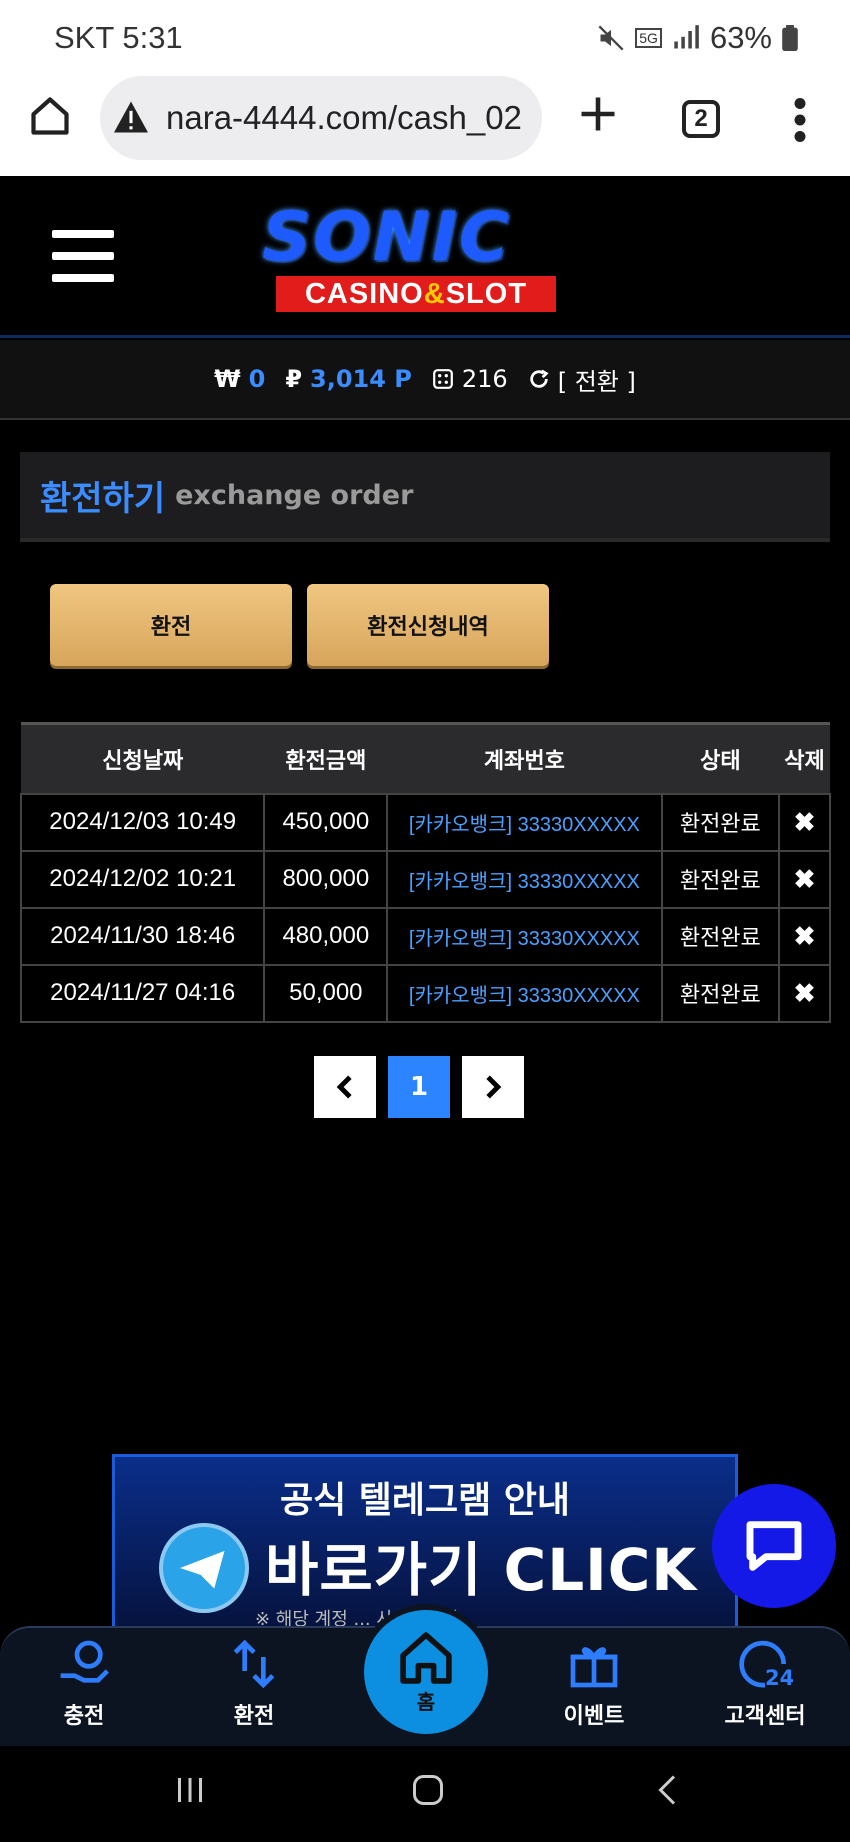  What do you see at coordinates (582, 379) in the screenshot?
I see `convert-button: [ 전환 ]` at bounding box center [582, 379].